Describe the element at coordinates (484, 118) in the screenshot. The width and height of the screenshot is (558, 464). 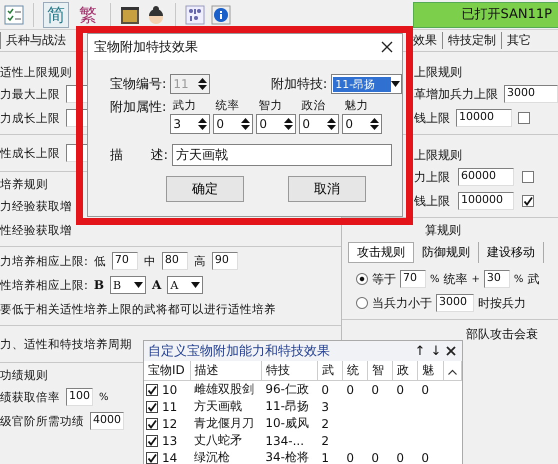
I see `input-field: 10000` at that location.